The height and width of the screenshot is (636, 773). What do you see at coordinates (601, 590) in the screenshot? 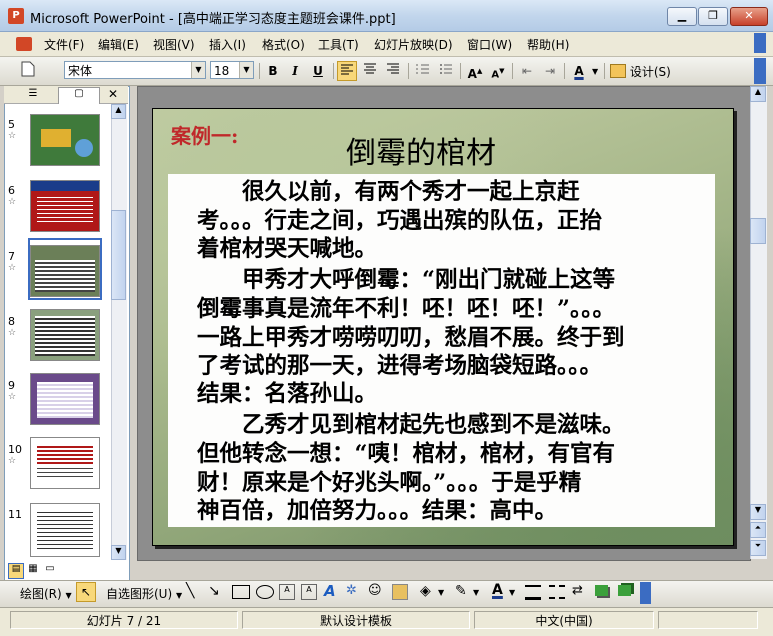
I see `shadow-style-icon` at bounding box center [601, 590].